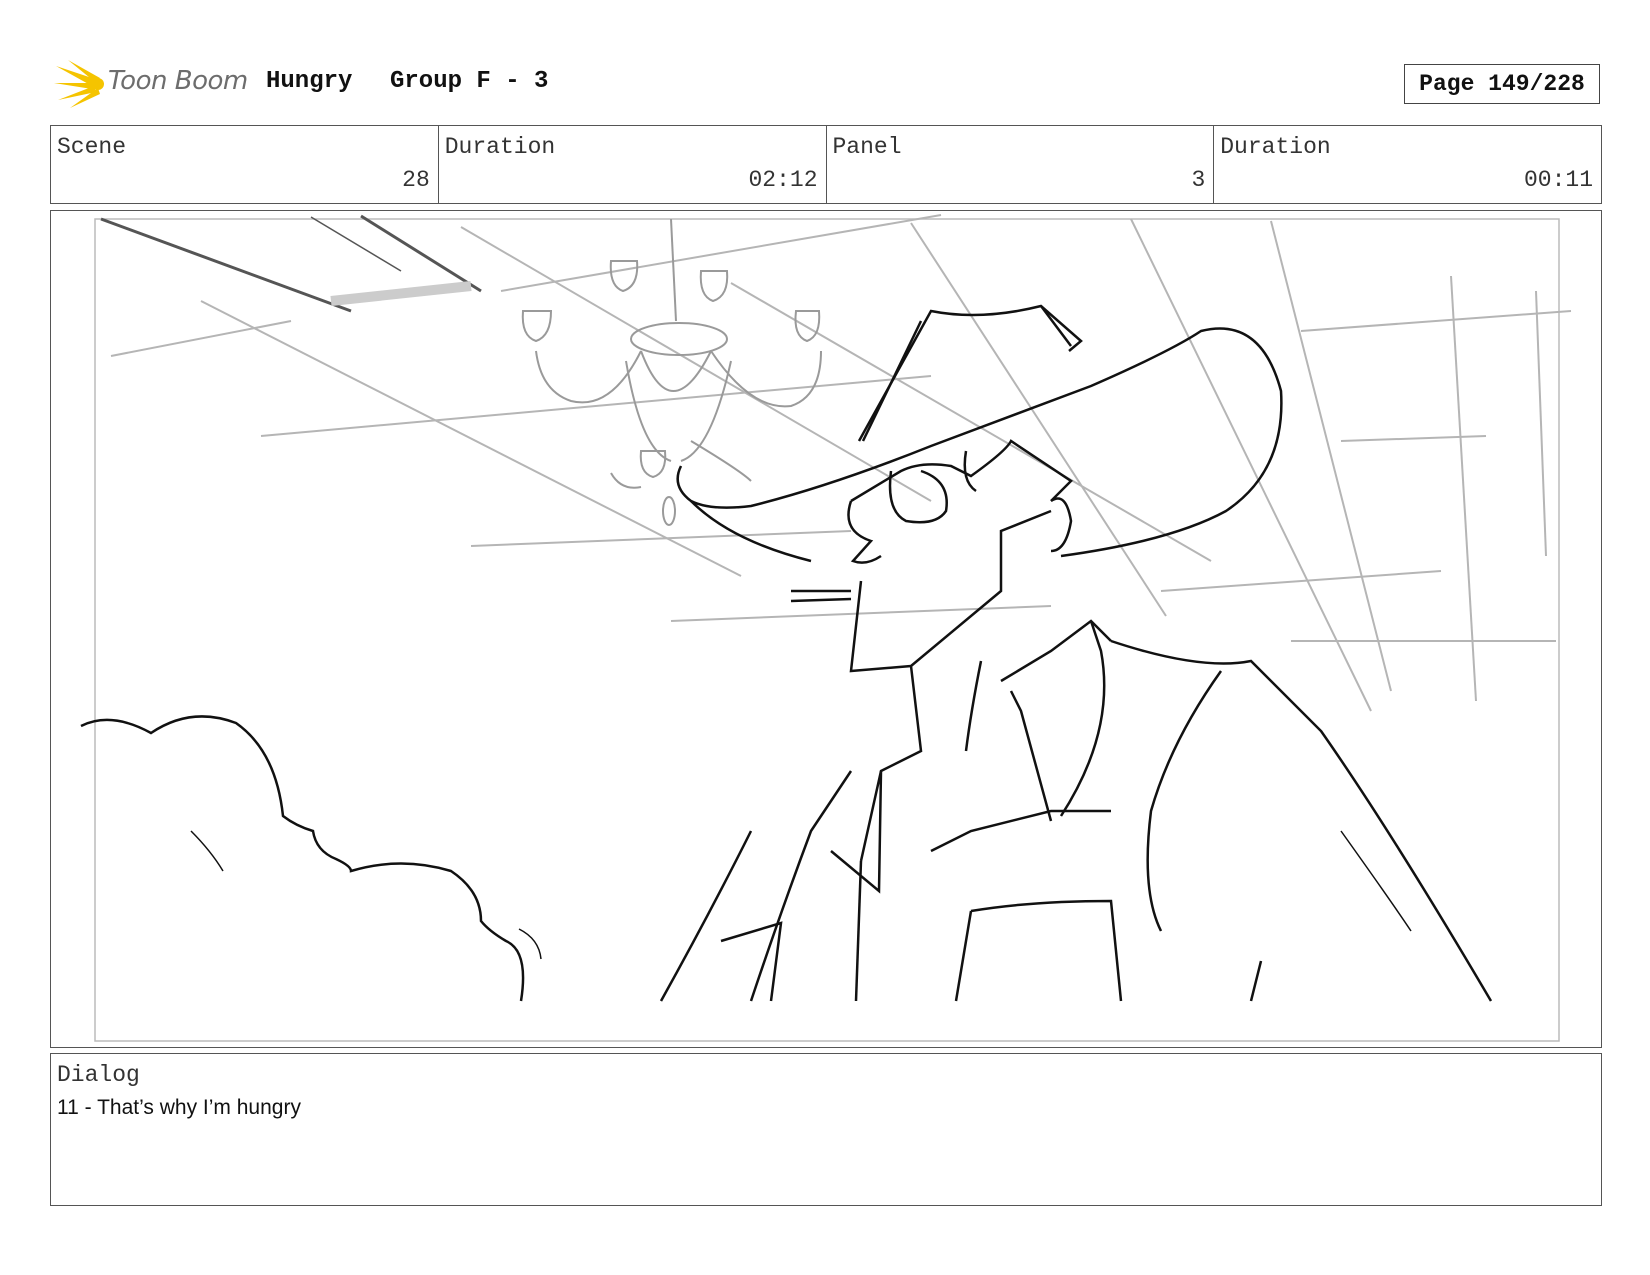  Describe the element at coordinates (1198, 180) in the screenshot. I see `panel-value: 3` at that location.